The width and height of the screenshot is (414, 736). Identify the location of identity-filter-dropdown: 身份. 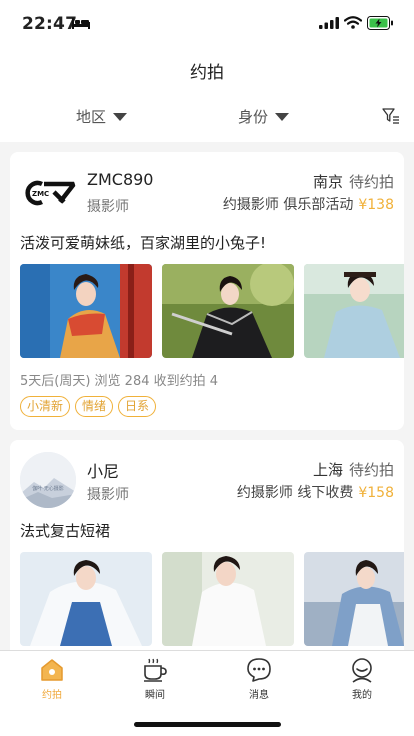
(264, 116).